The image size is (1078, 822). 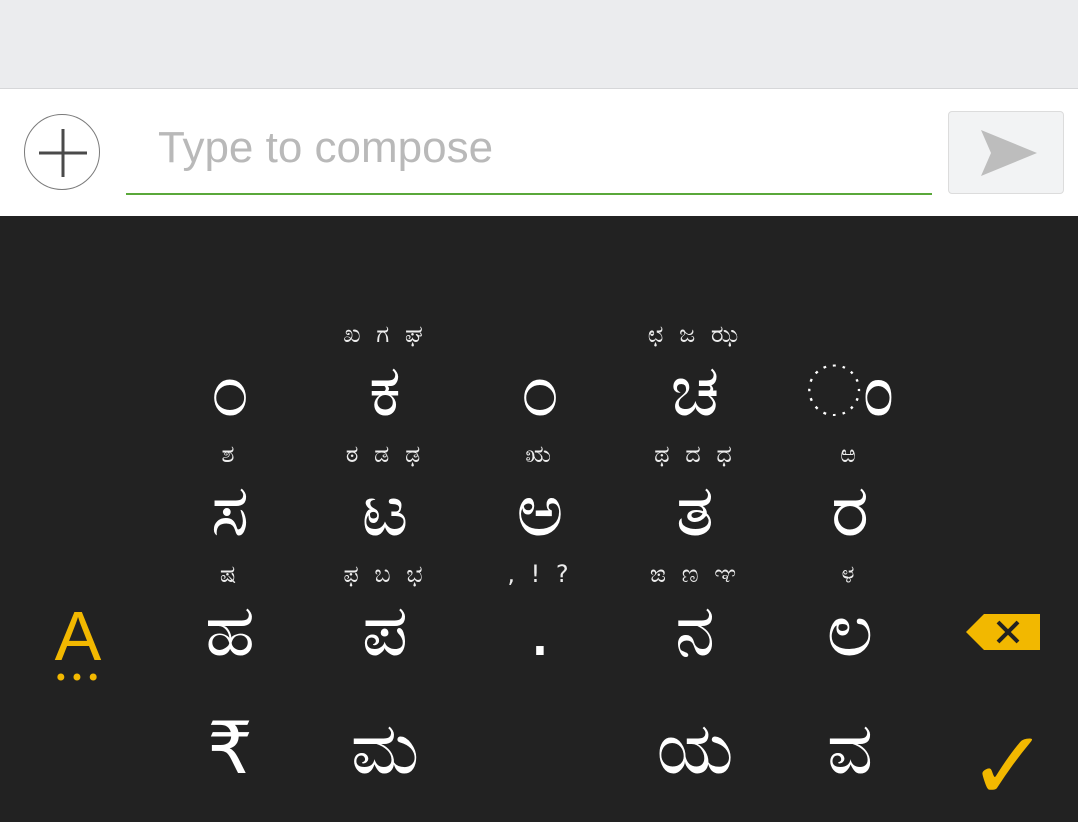 I want to click on key-label: ಚ, so click(x=695, y=390).